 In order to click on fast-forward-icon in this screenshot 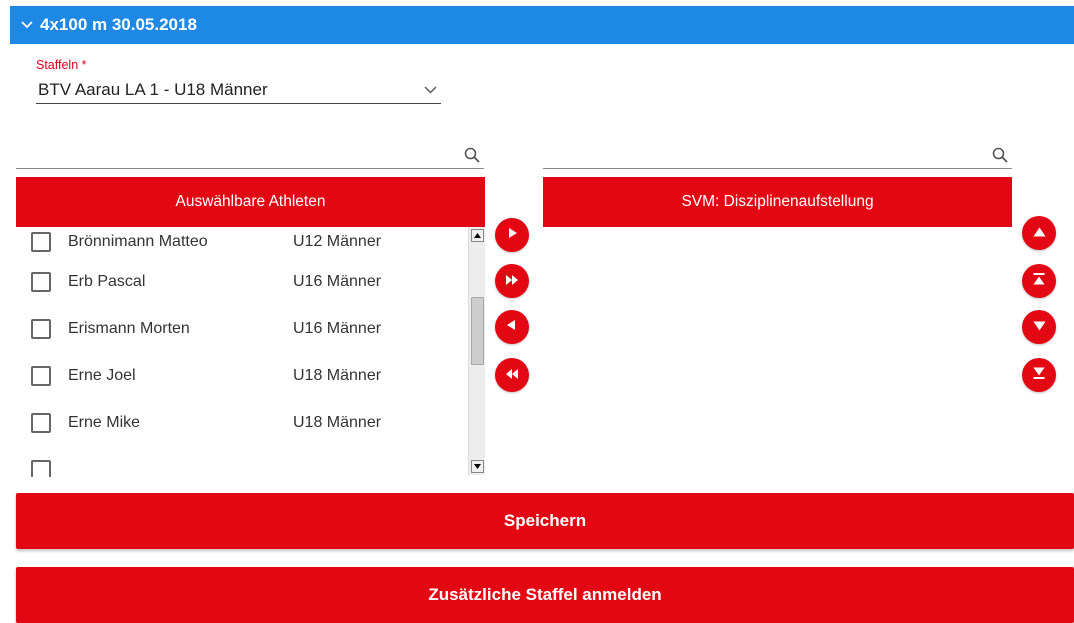, I will do `click(512, 281)`.